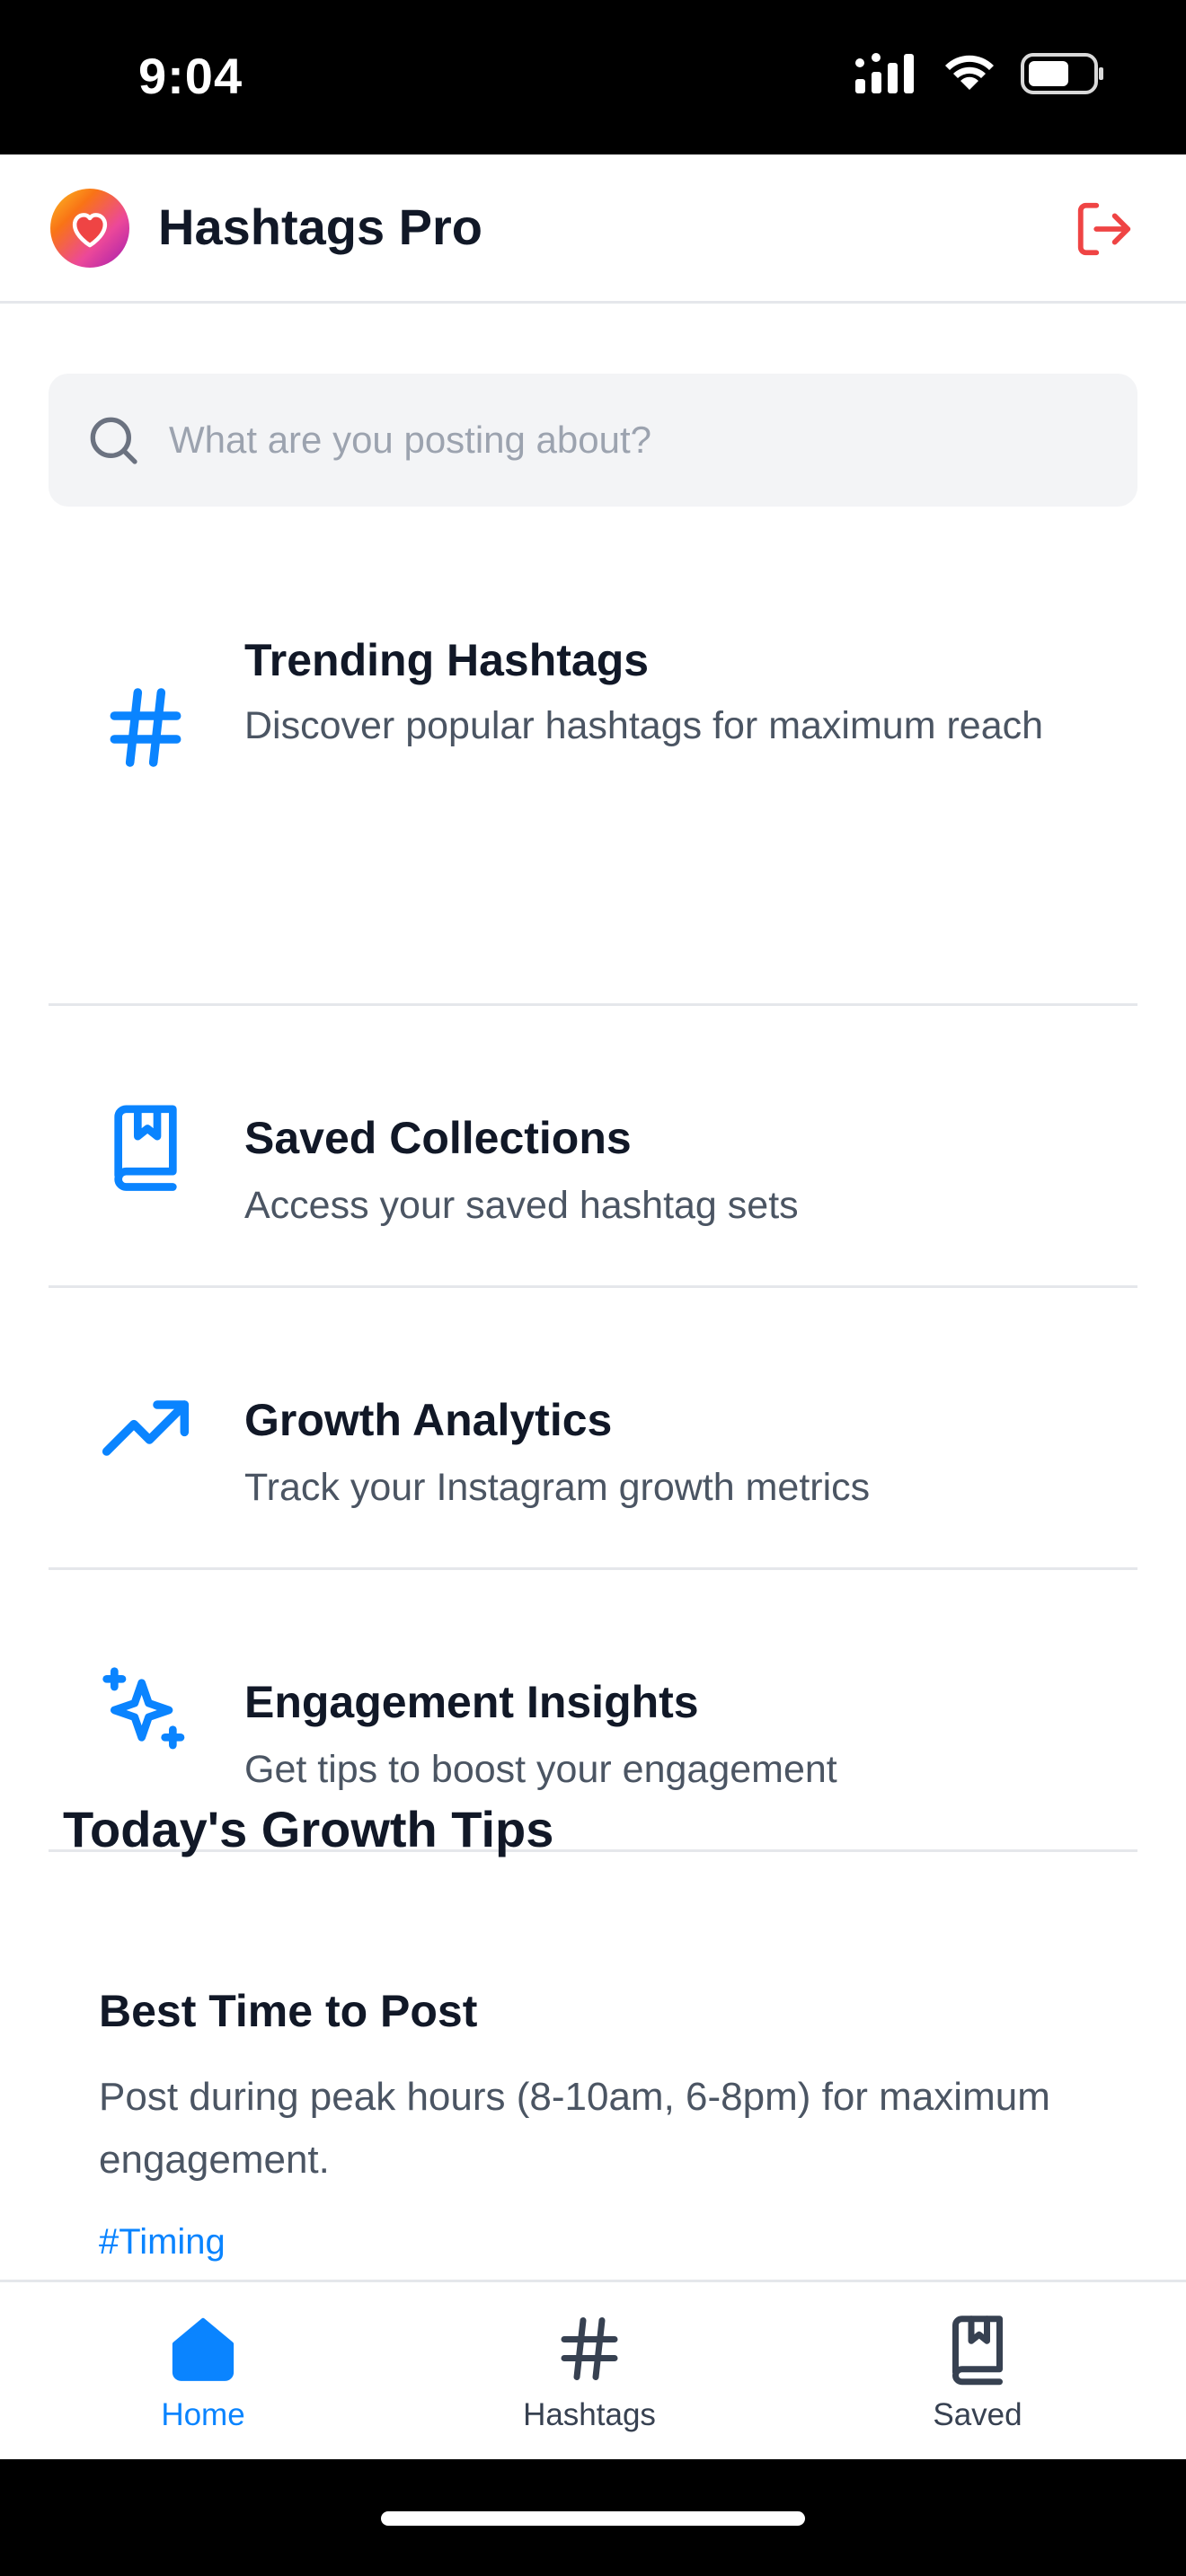 The width and height of the screenshot is (1186, 2576). I want to click on tab-home: Home, so click(203, 2370).